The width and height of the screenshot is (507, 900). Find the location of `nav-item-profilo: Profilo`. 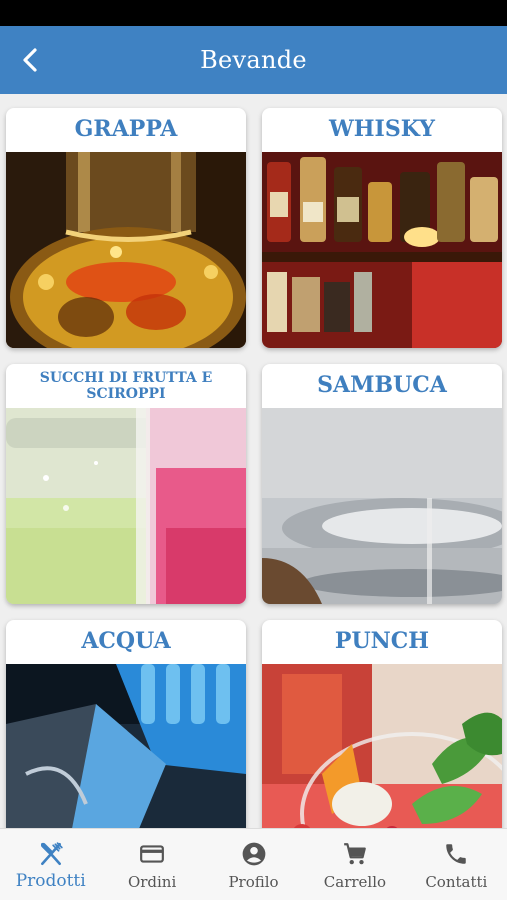

nav-item-profilo: Profilo is located at coordinates (253, 864).